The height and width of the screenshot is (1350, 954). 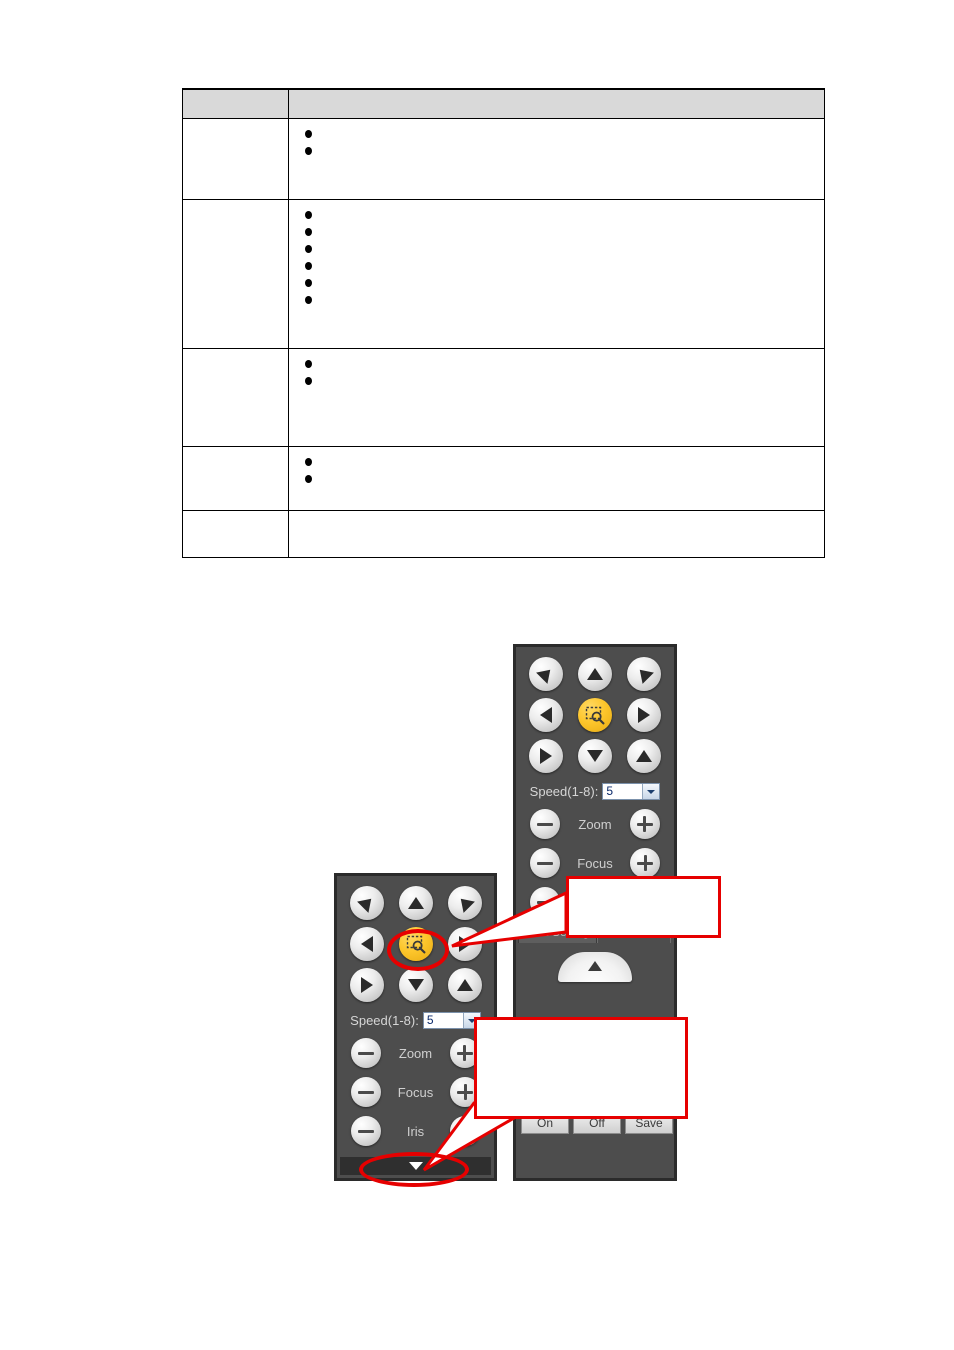 What do you see at coordinates (595, 967) in the screenshot?
I see `menu-up-button` at bounding box center [595, 967].